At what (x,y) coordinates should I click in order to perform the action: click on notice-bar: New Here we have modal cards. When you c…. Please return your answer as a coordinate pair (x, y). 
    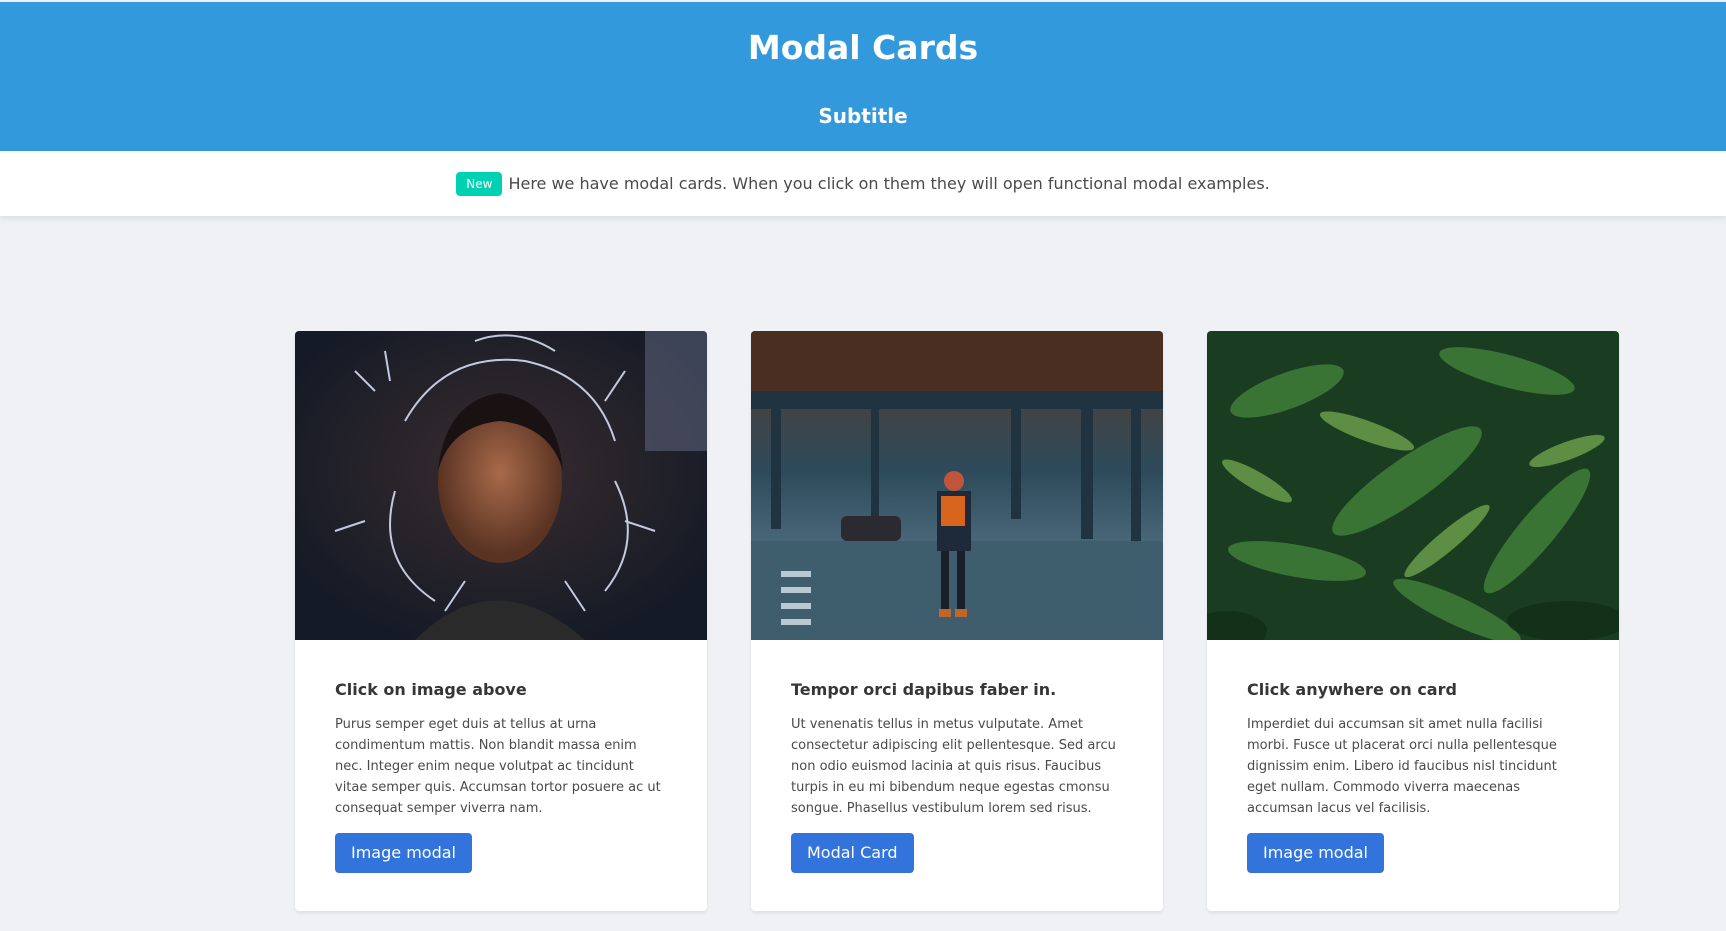
    Looking at the image, I should click on (863, 183).